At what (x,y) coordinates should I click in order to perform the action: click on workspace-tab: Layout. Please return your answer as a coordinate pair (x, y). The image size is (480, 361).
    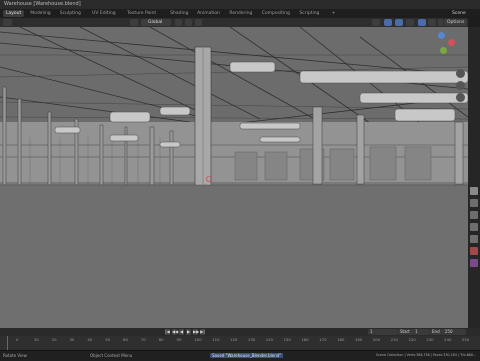
    Looking at the image, I should click on (14, 13).